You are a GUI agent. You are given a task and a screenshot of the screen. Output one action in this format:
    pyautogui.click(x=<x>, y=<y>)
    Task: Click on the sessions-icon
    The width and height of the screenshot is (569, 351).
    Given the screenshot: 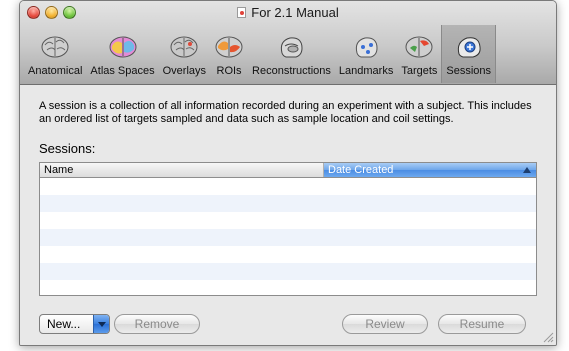 What is the action you would take?
    pyautogui.click(x=469, y=47)
    